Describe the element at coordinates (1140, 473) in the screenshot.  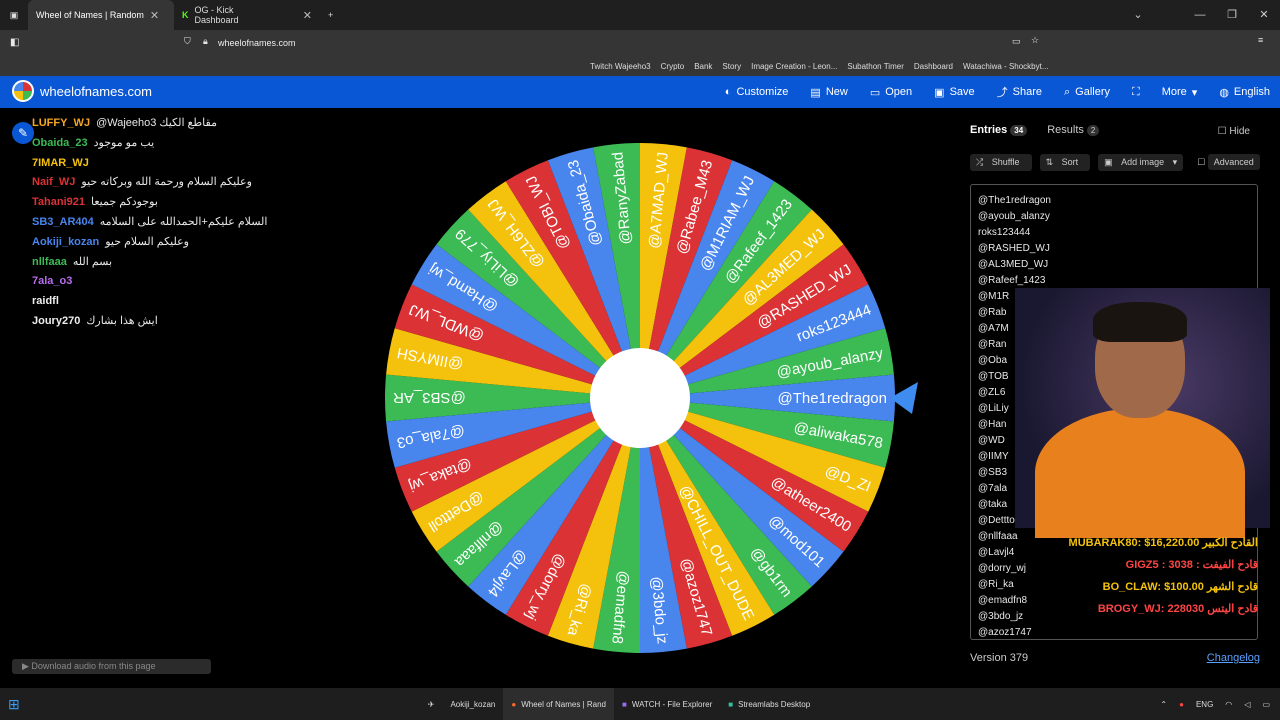
I see `webcam-person-body` at that location.